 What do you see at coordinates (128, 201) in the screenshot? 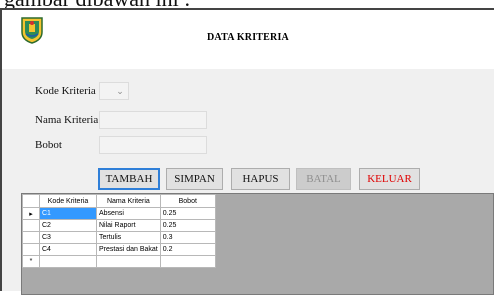
I see `column-header-nama: Nama Kriteria` at bounding box center [128, 201].